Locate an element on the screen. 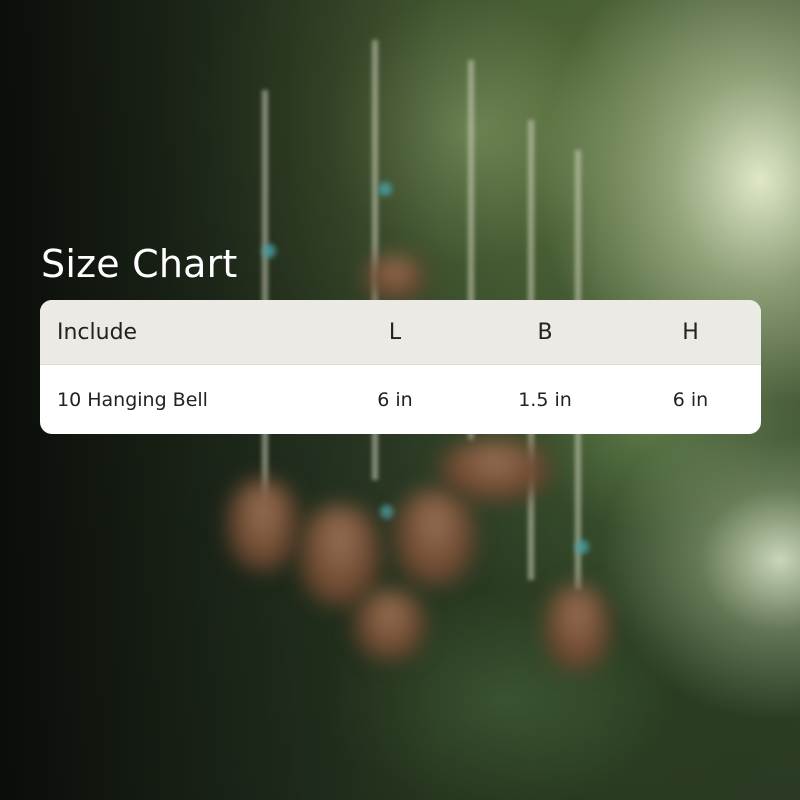 Image resolution: width=800 pixels, height=800 pixels. cell-include: 10 Hanging Bell is located at coordinates (132, 400).